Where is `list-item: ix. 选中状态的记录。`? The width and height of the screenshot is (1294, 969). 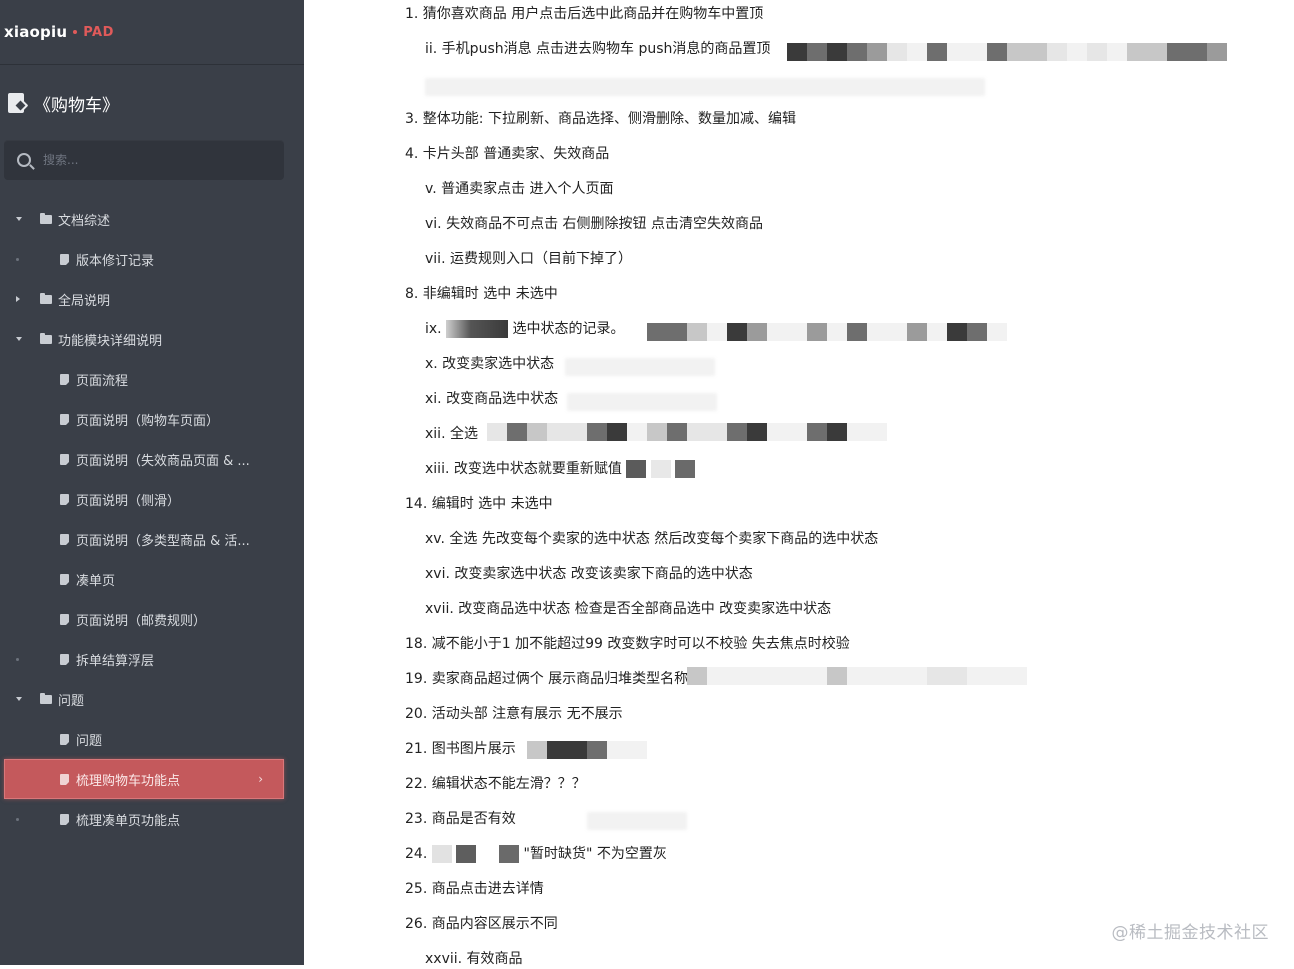 list-item: ix. 选中状态的记录。 is located at coordinates (525, 329).